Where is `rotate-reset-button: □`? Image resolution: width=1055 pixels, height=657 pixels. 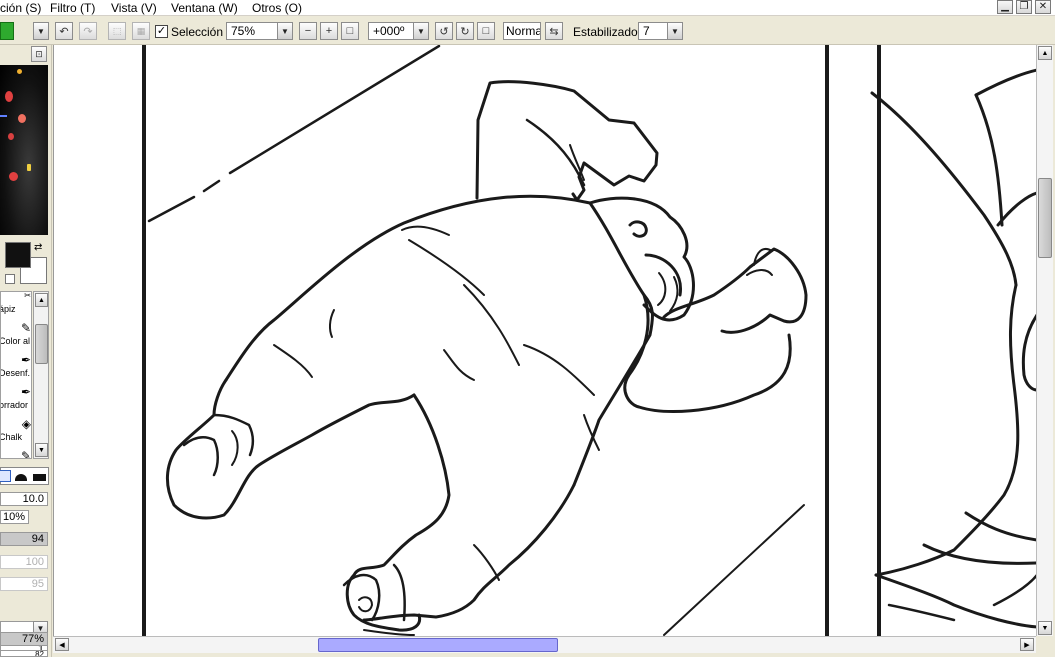
rotate-reset-button: □ is located at coordinates (486, 31).